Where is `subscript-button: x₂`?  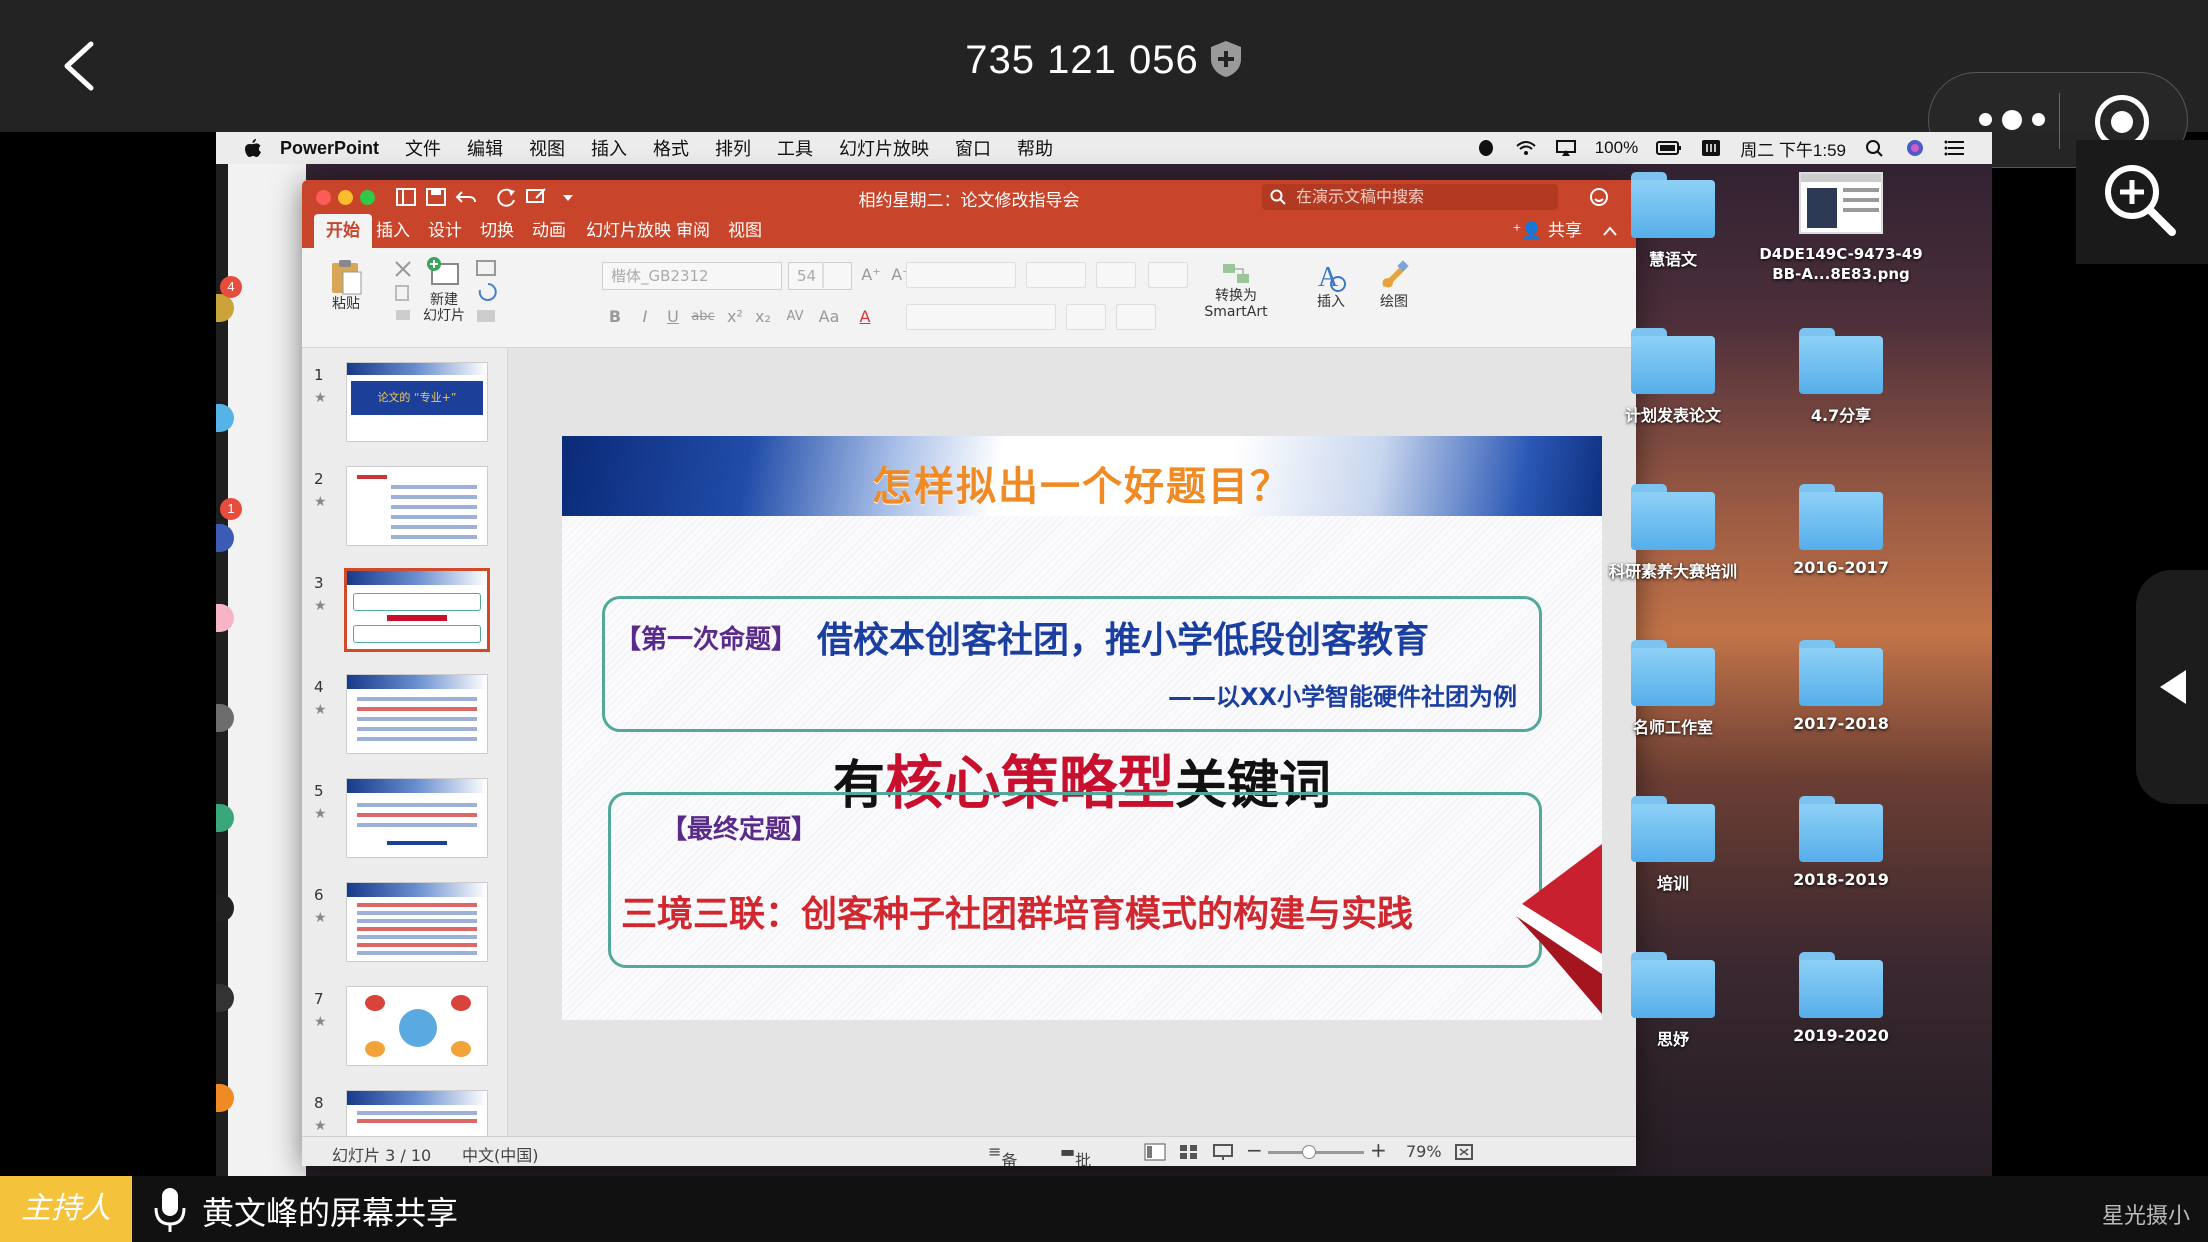
subscript-button: x₂ is located at coordinates (763, 317).